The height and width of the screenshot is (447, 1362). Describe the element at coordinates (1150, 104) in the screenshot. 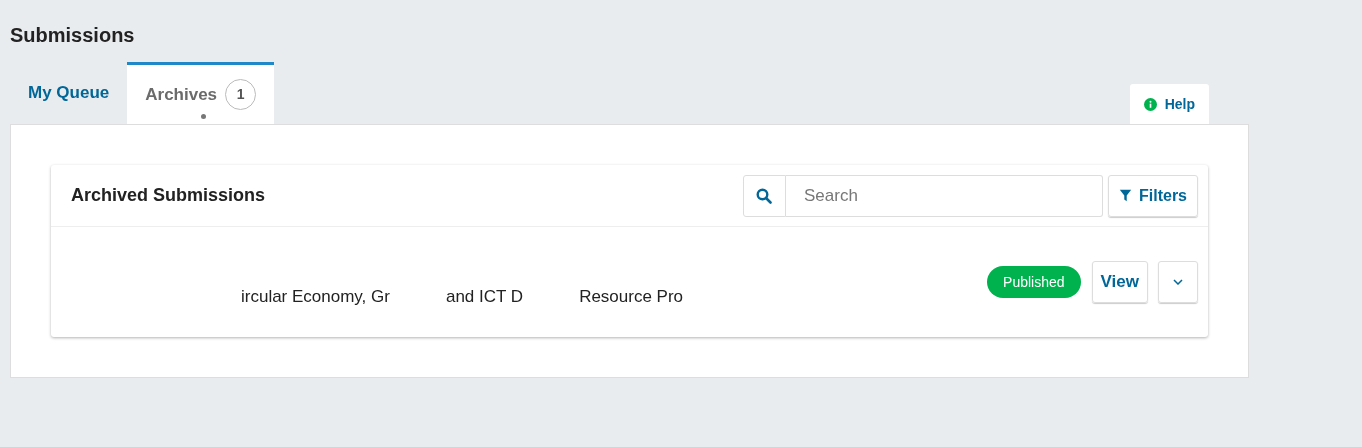

I see `info-icon` at that location.